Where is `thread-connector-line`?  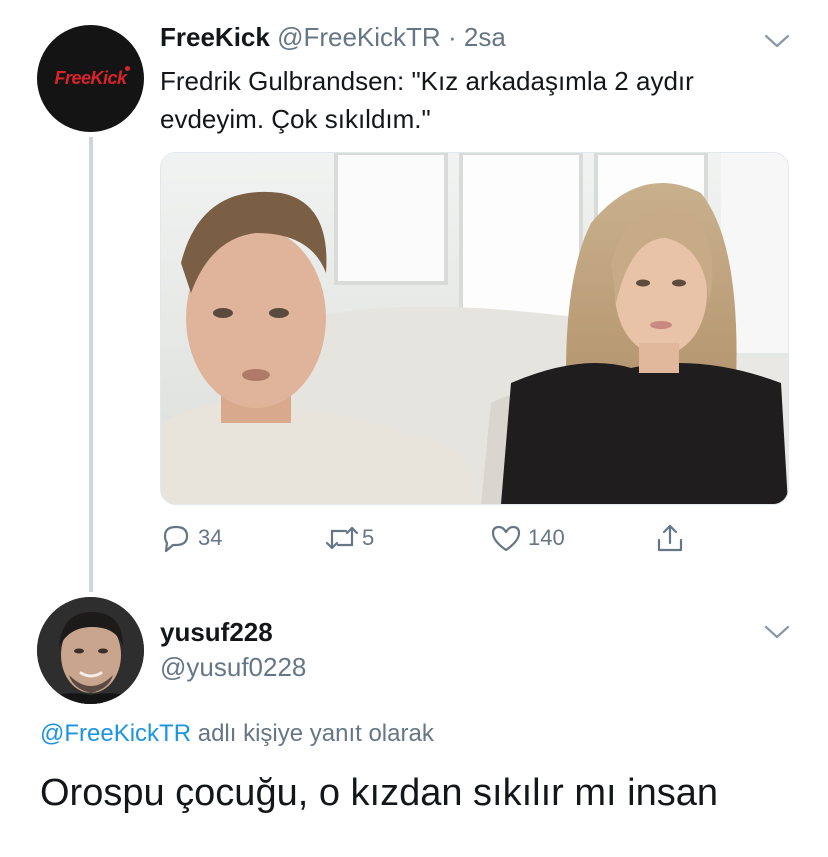
thread-connector-line is located at coordinates (91, 364).